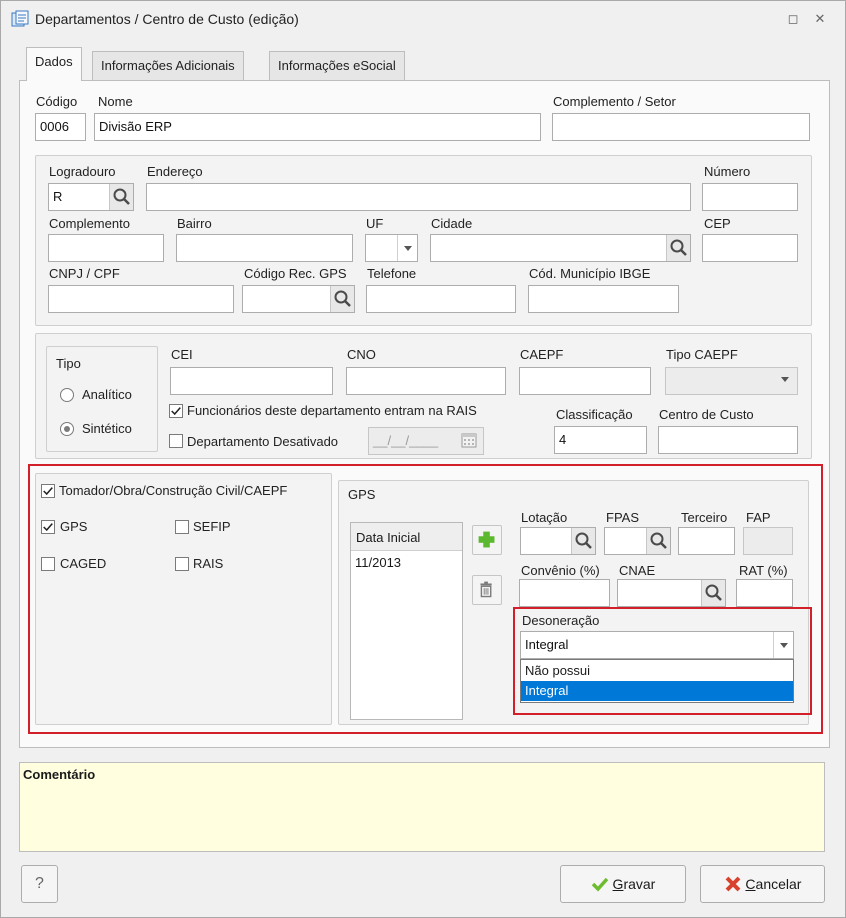 This screenshot has width=846, height=918. Describe the element at coordinates (173, 490) in the screenshot. I see `tomador-checkbox-label: Tomador/Obra/Construção Civil/CAEPF` at that location.